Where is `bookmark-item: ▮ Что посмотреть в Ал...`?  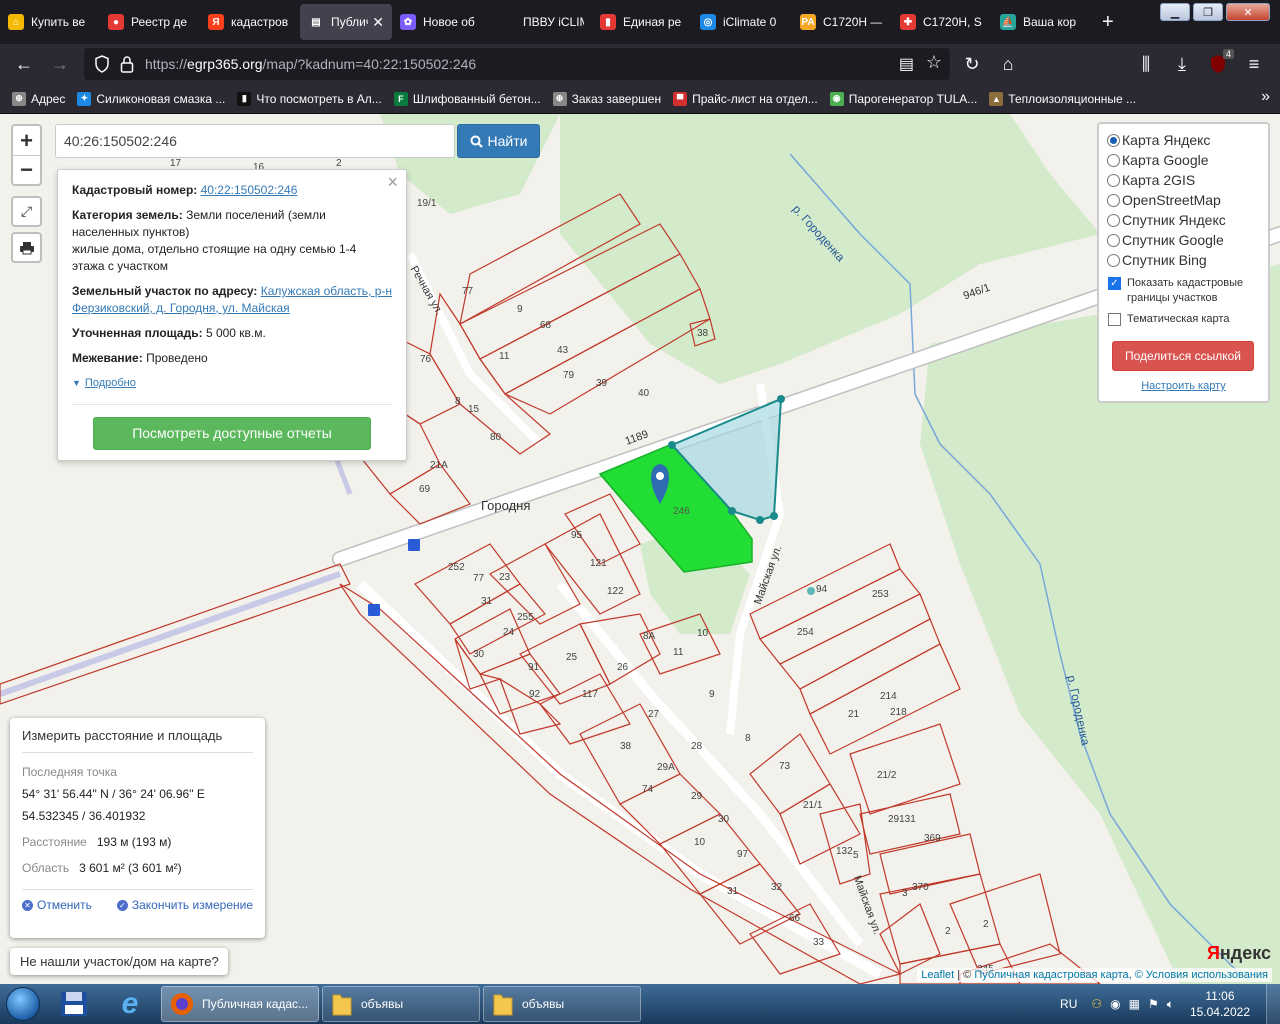
bookmark-item: ▮ Что посмотреть в Ал... is located at coordinates (309, 98).